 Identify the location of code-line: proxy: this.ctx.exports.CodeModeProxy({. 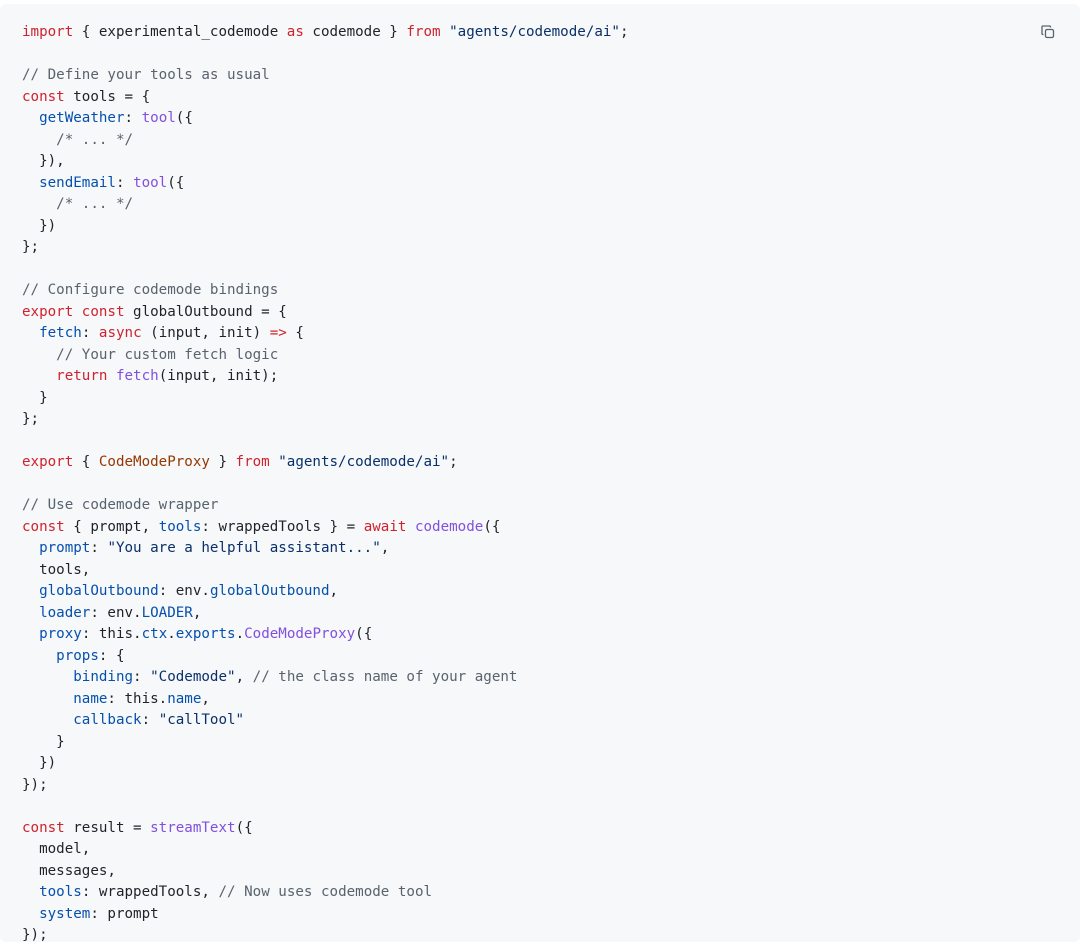
(540, 635).